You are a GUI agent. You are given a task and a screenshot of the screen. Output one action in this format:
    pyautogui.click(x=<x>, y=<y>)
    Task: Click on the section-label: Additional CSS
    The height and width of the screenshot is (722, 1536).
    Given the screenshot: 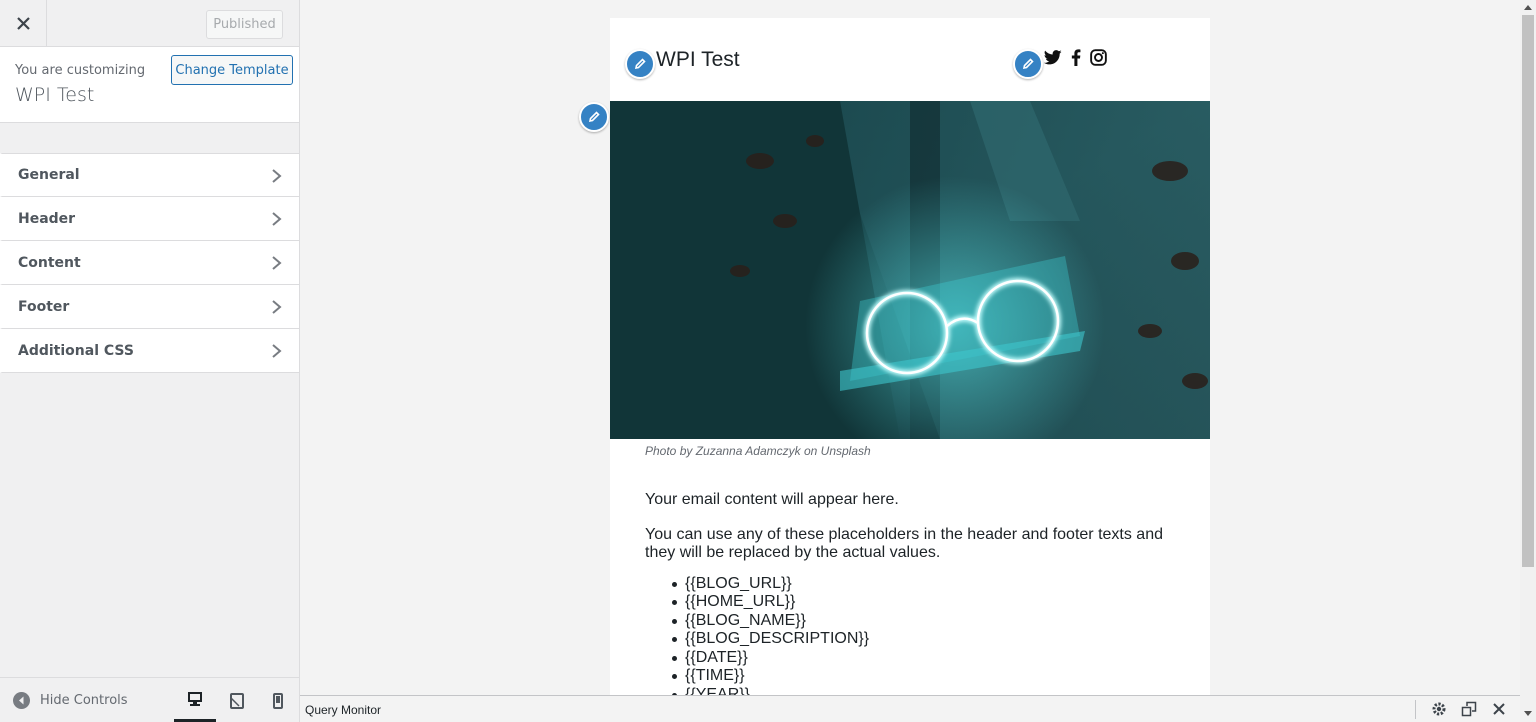 What is the action you would take?
    pyautogui.click(x=76, y=350)
    